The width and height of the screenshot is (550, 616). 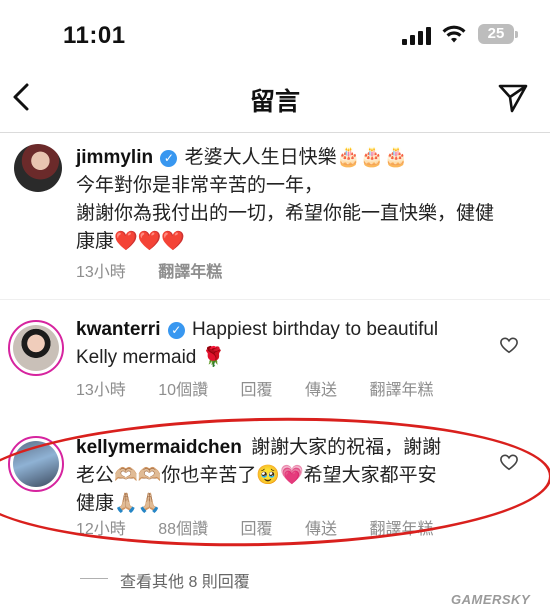 What do you see at coordinates (274, 102) in the screenshot?
I see `page-title: 留言` at bounding box center [274, 102].